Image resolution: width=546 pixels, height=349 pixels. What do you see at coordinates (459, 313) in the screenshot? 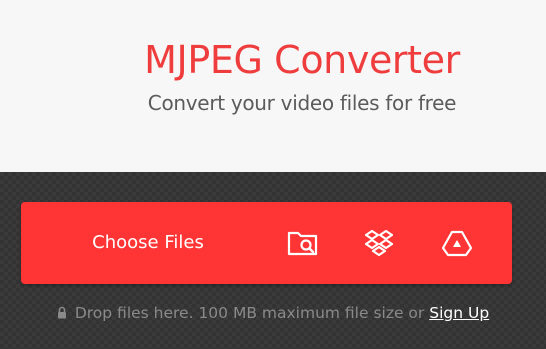
I see `sign-up-link: Sign Up` at bounding box center [459, 313].